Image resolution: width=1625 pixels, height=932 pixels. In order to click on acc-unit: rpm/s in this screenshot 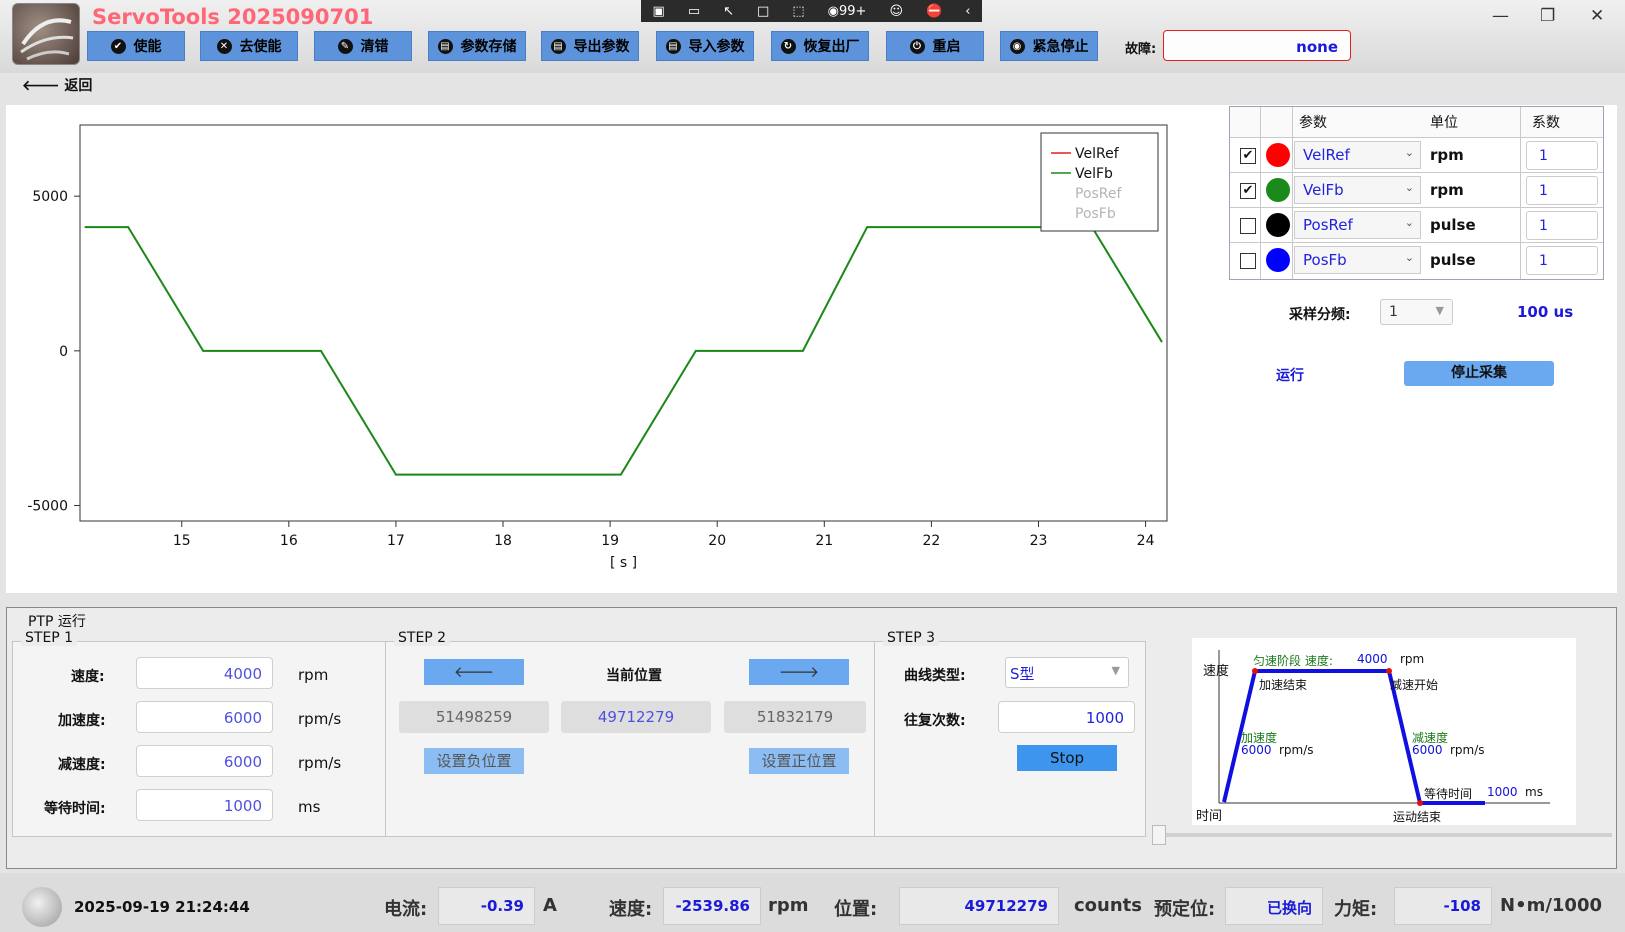, I will do `click(320, 719)`.